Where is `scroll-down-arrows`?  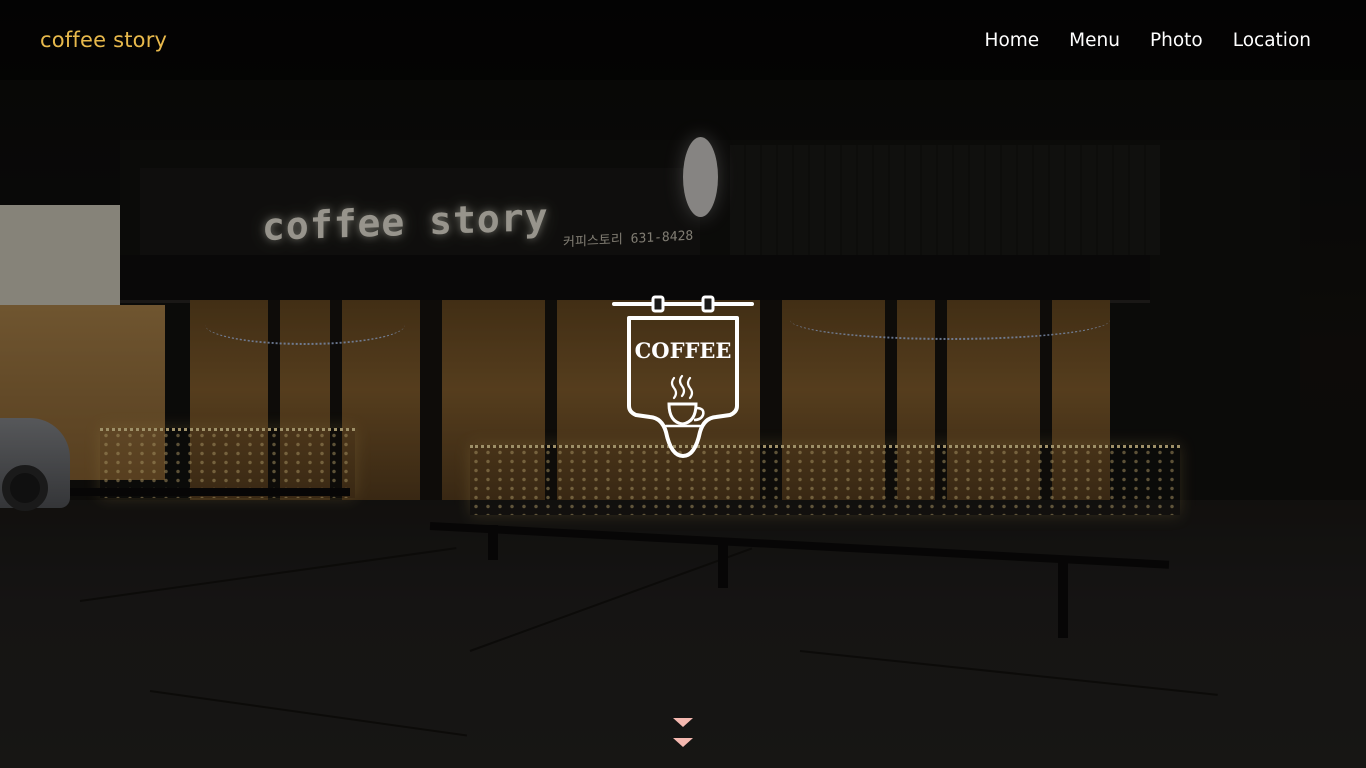 scroll-down-arrows is located at coordinates (683, 732).